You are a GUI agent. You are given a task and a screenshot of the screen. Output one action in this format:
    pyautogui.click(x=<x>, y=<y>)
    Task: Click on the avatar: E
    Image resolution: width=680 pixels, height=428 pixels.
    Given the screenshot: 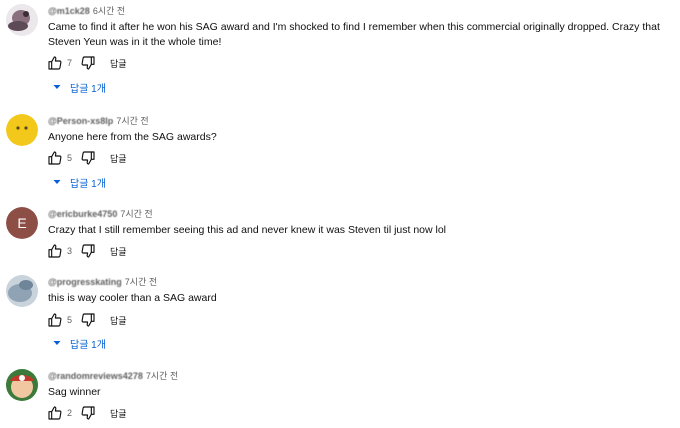 What is the action you would take?
    pyautogui.click(x=22, y=223)
    